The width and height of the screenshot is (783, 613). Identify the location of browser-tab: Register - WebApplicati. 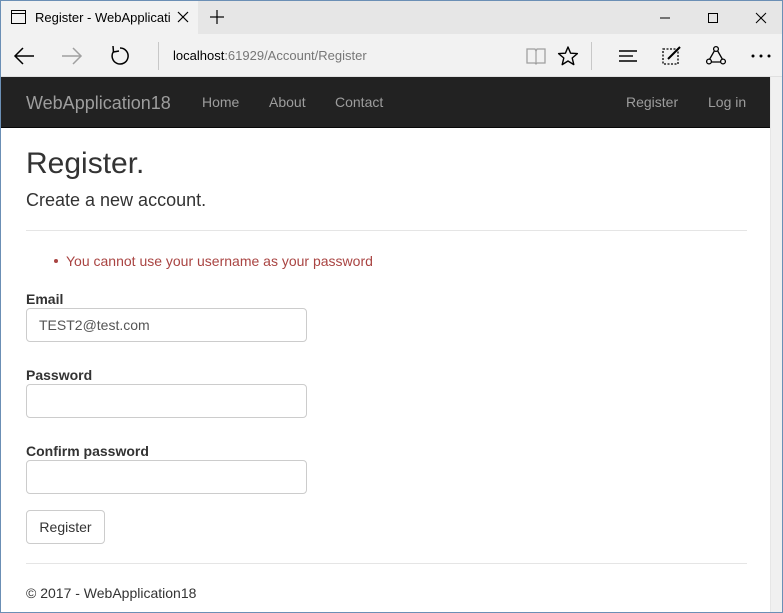
(99, 17).